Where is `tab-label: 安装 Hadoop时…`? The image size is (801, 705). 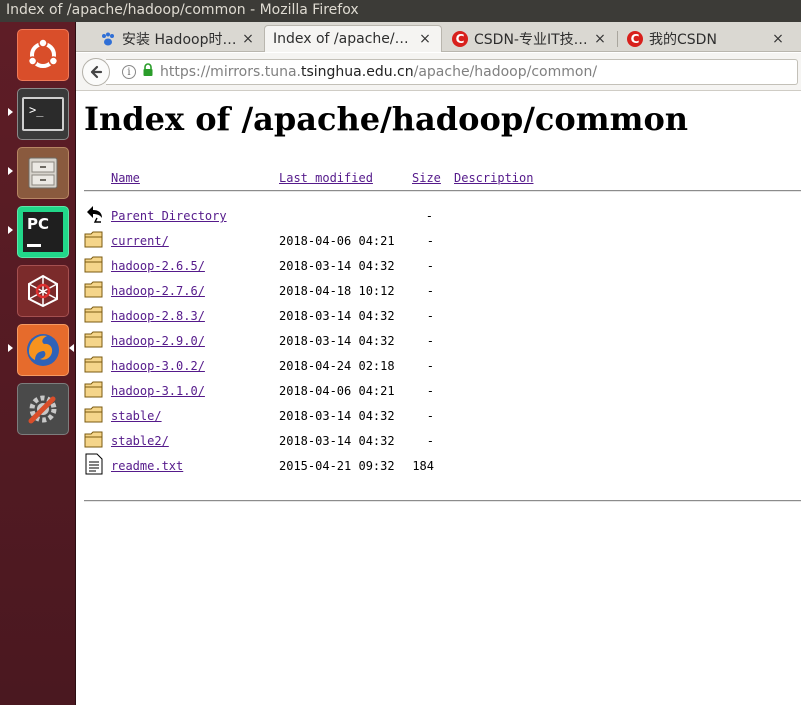
tab-label: 安装 Hadoop时… is located at coordinates (179, 39).